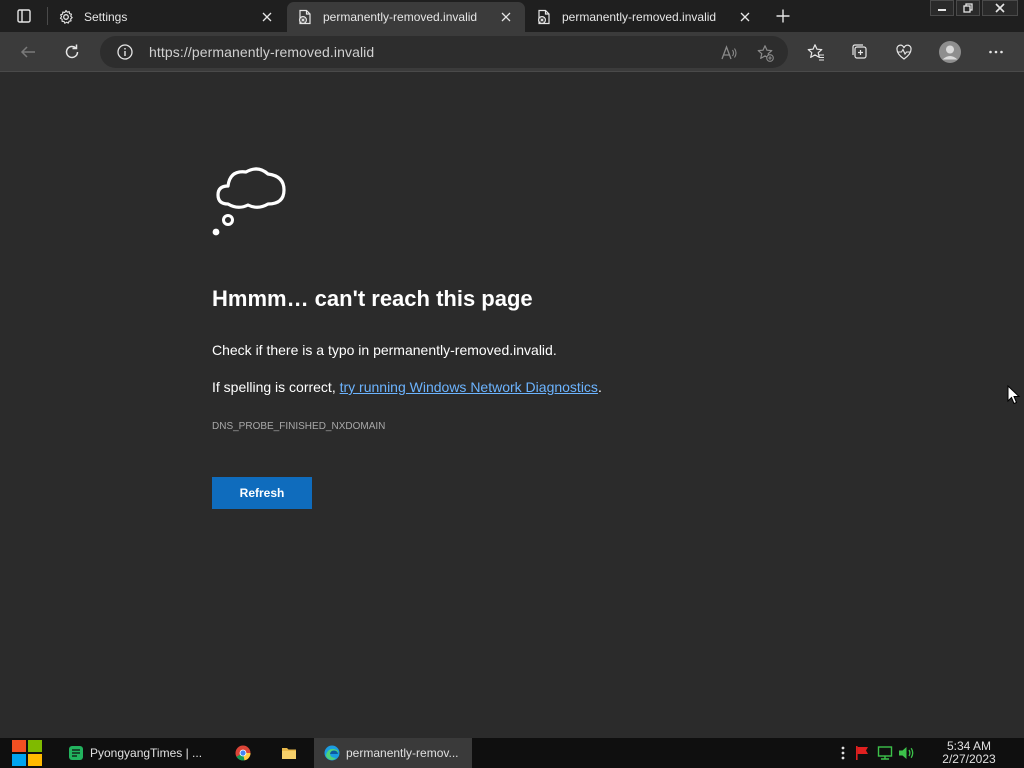 The width and height of the screenshot is (1024, 768). I want to click on diagnostics-prefix: If spelling is correct,, so click(276, 387).